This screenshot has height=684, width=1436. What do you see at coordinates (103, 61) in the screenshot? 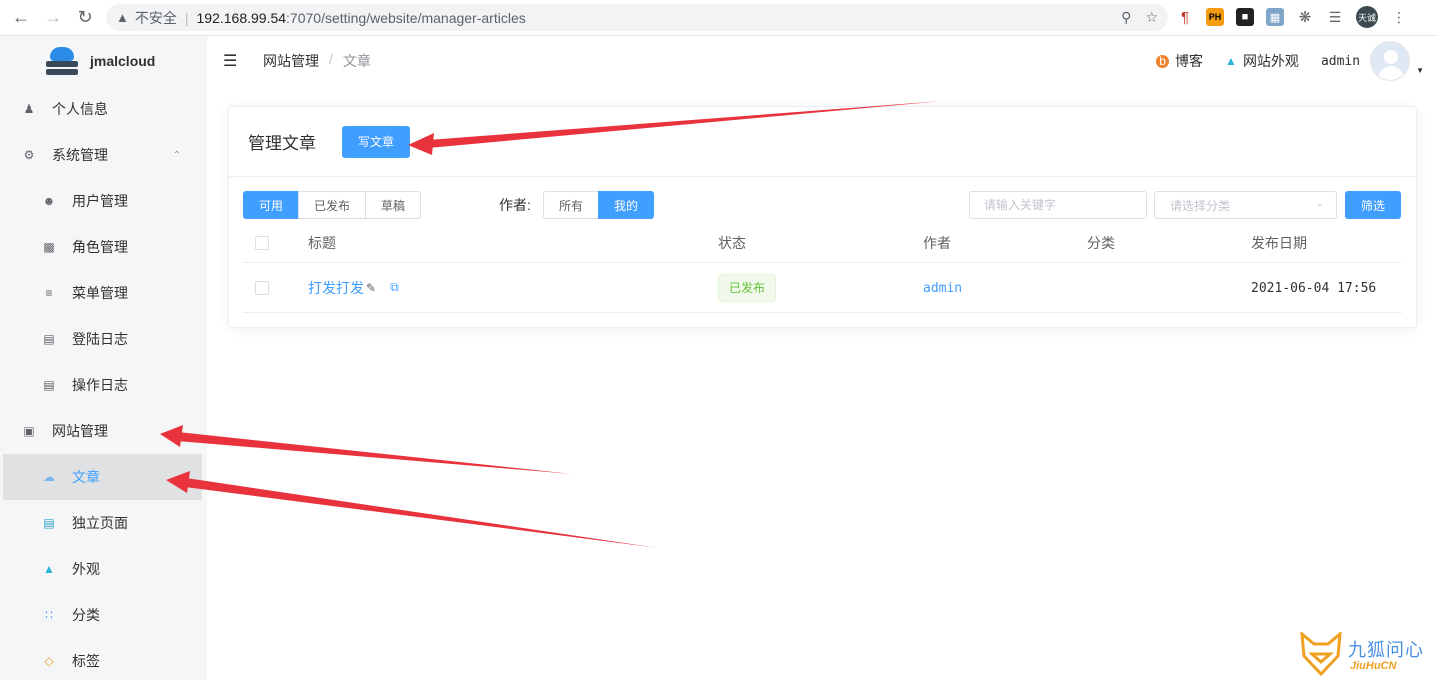
I see `brand: jmalcloud` at bounding box center [103, 61].